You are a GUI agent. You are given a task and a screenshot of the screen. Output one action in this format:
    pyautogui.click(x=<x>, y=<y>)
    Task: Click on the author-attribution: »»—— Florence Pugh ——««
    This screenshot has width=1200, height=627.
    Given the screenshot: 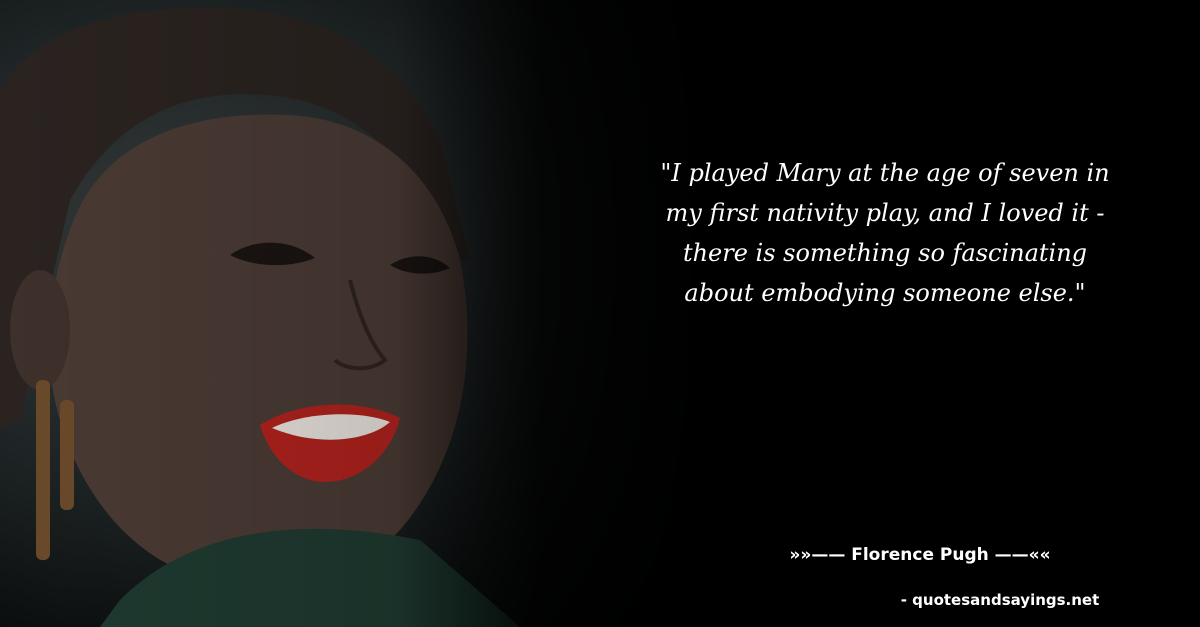 What is the action you would take?
    pyautogui.click(x=920, y=555)
    